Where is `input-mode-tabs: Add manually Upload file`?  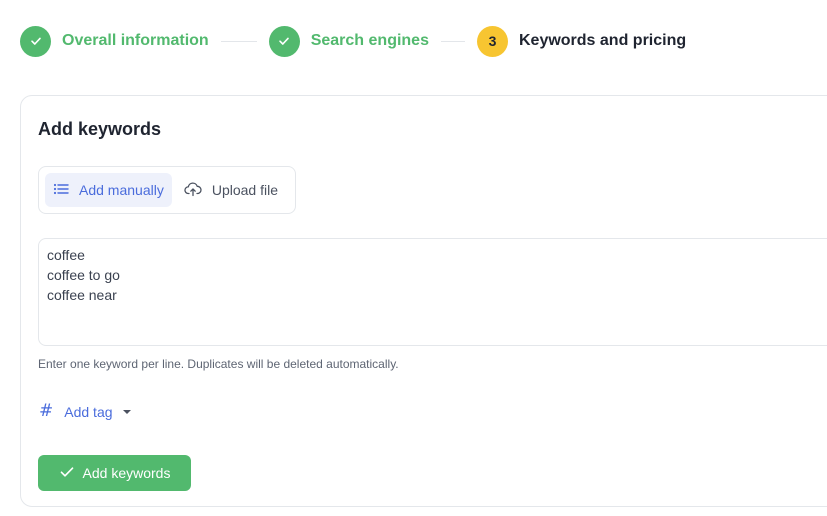
input-mode-tabs: Add manually Upload file is located at coordinates (167, 190).